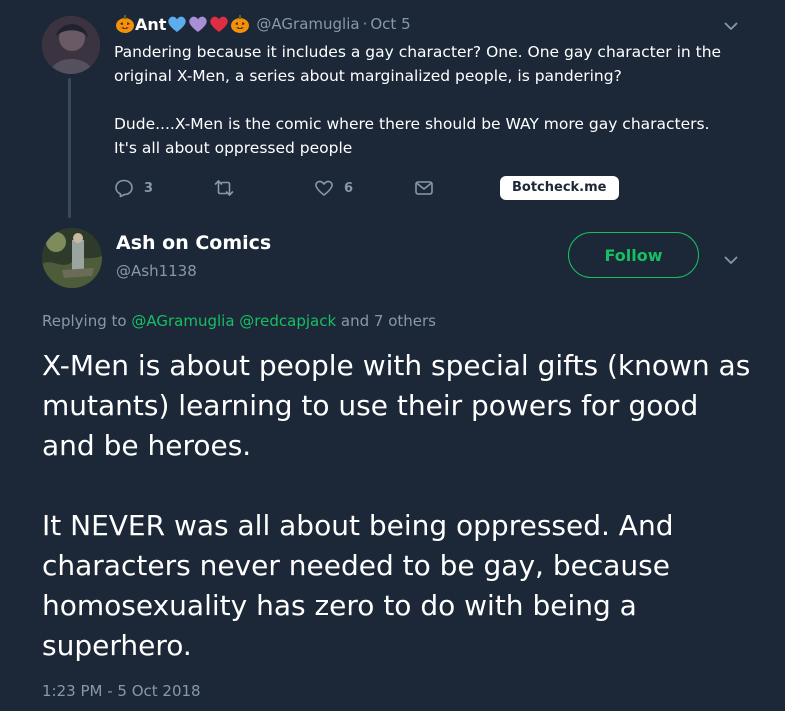  Describe the element at coordinates (424, 188) in the screenshot. I see `envelope-icon` at that location.